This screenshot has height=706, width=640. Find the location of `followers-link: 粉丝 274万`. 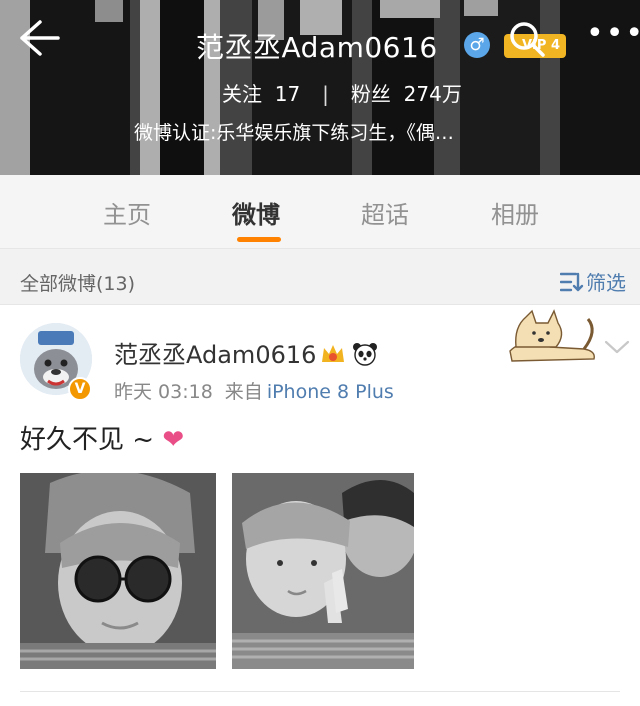

followers-link: 粉丝 274万 is located at coordinates (406, 92).